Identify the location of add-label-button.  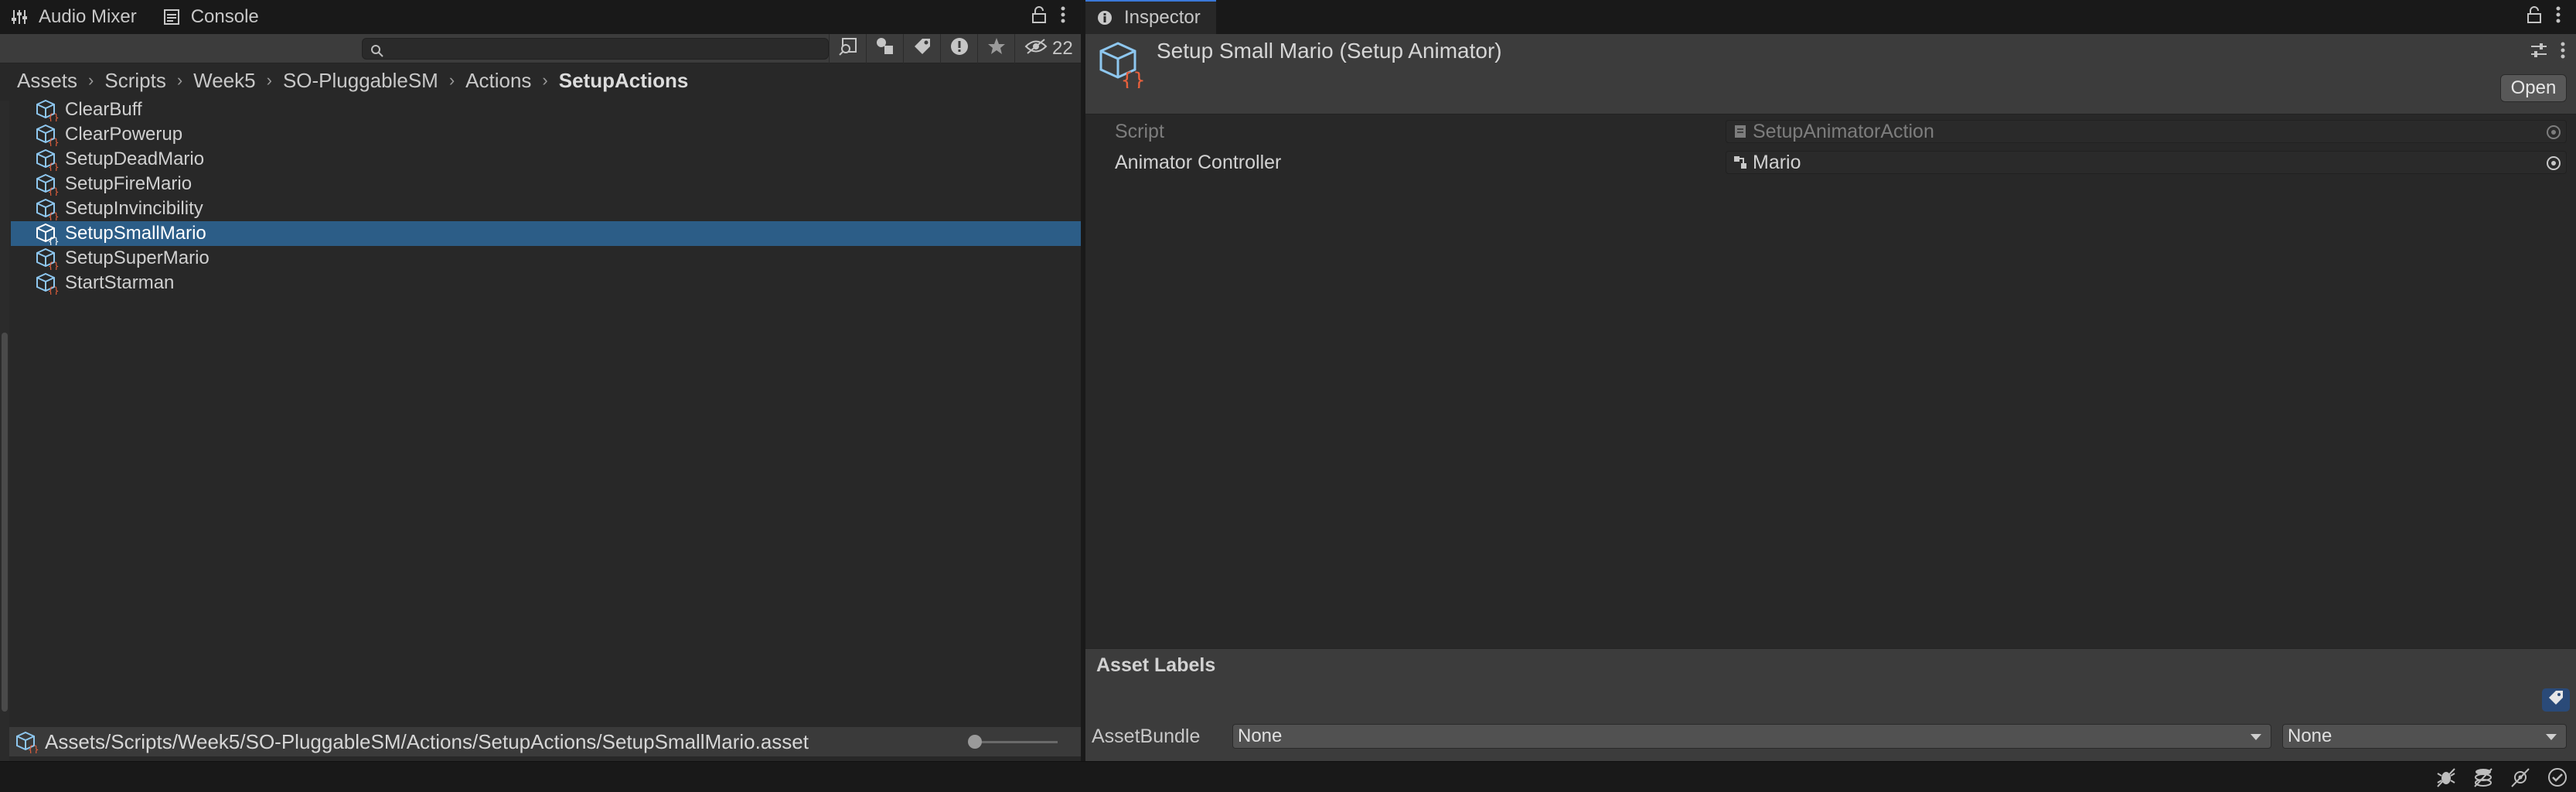
(2556, 700).